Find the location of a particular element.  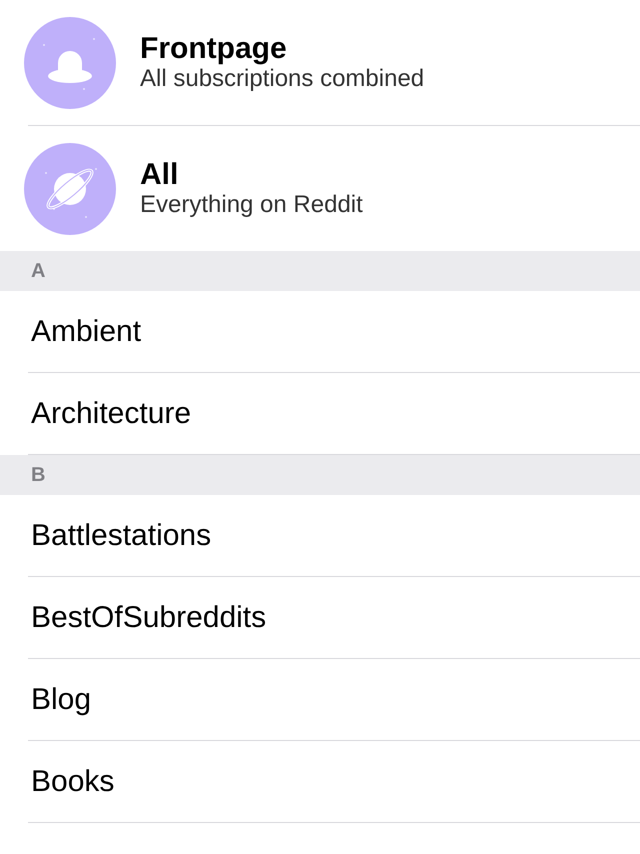

section-header: B is located at coordinates (320, 475).